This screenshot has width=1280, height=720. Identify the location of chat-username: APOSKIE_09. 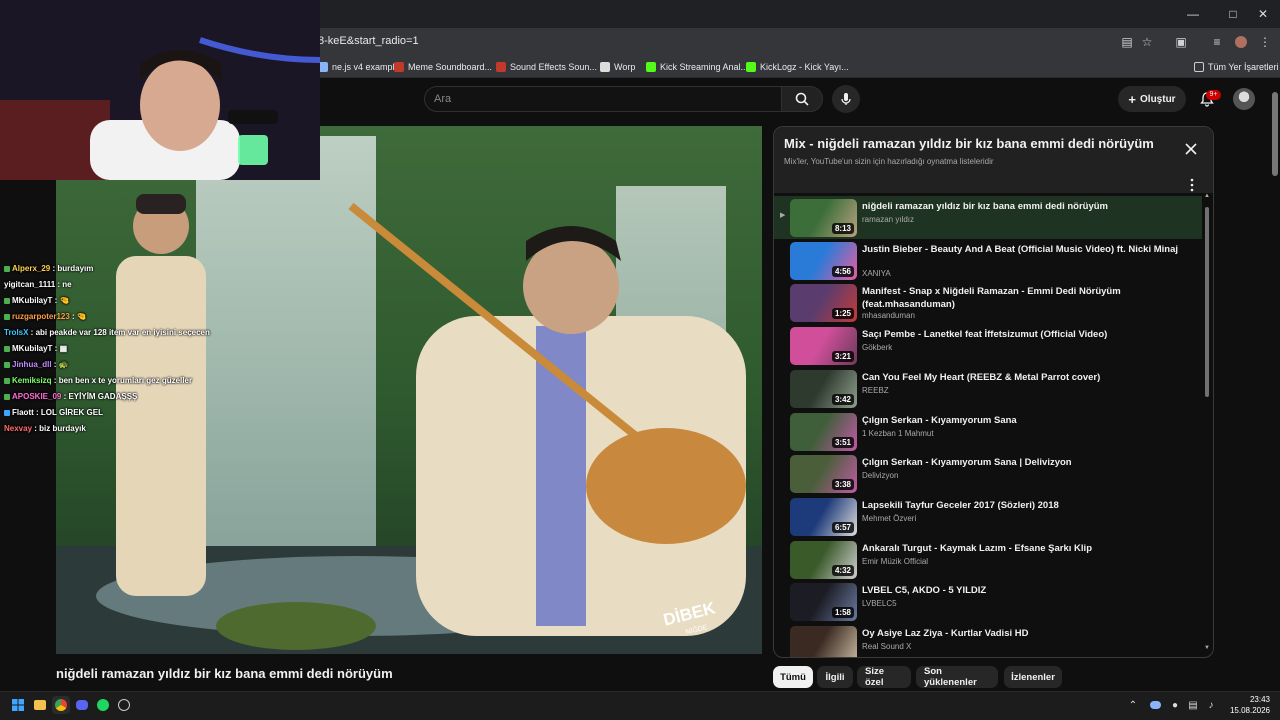
(37, 396).